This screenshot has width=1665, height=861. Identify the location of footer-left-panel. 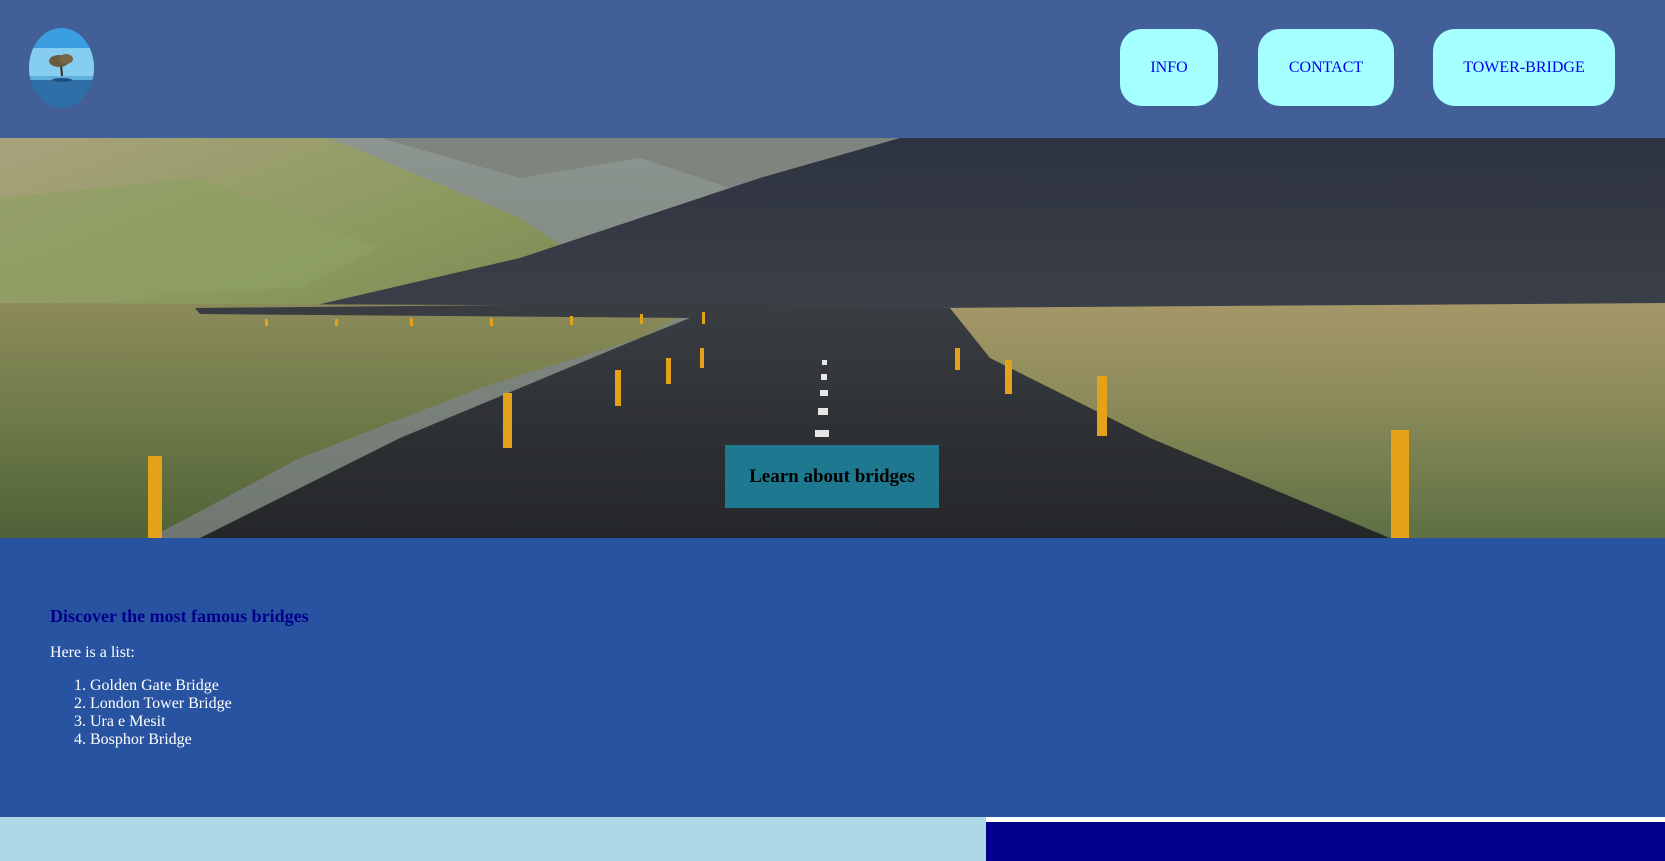
(493, 839).